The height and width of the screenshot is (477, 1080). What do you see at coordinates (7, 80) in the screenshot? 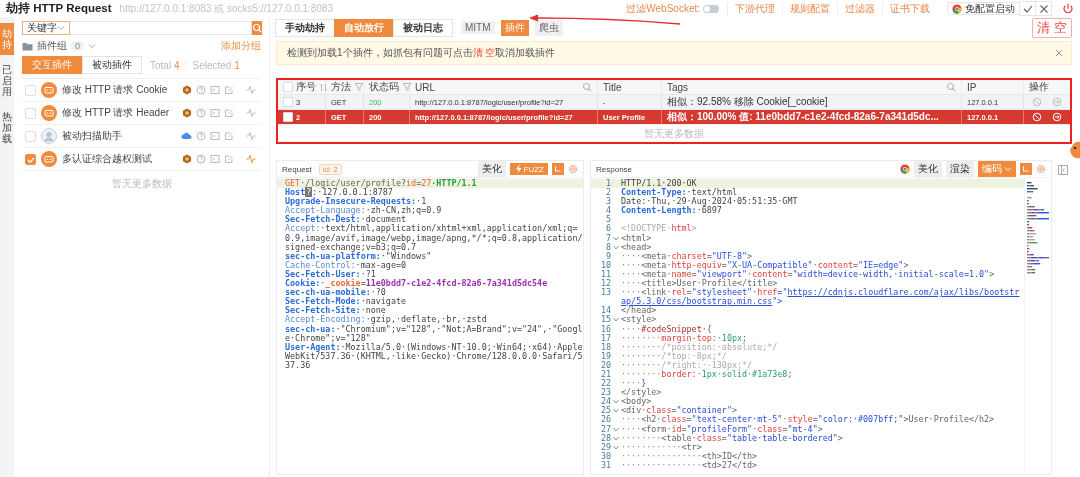
I see `side-tab: 已启用` at bounding box center [7, 80].